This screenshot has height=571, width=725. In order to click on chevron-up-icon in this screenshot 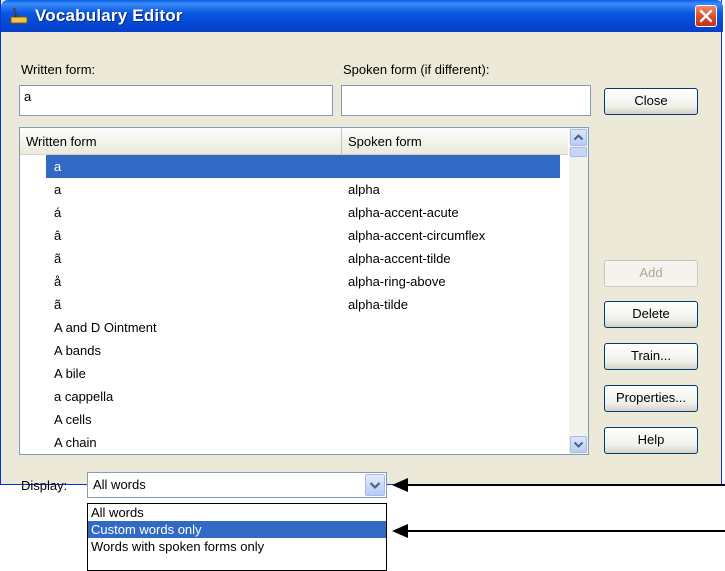, I will do `click(578, 137)`.